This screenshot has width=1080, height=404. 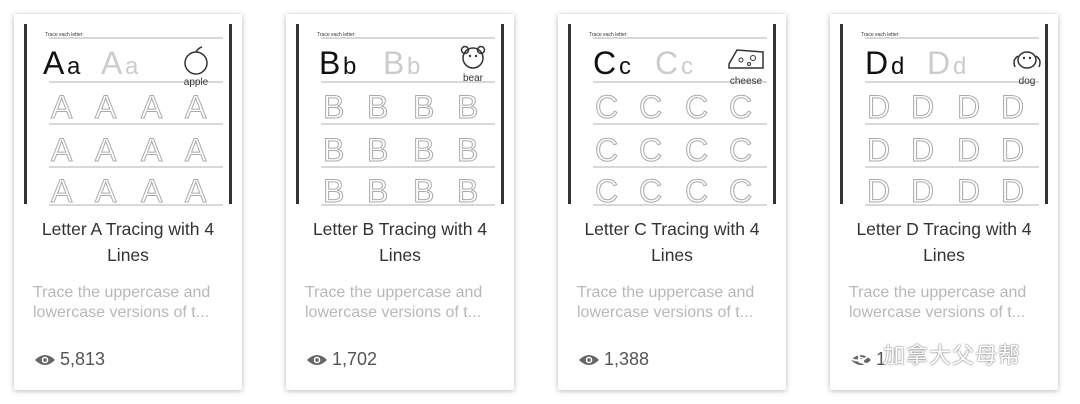 What do you see at coordinates (862, 353) in the screenshot?
I see `wechat-icon` at bounding box center [862, 353].